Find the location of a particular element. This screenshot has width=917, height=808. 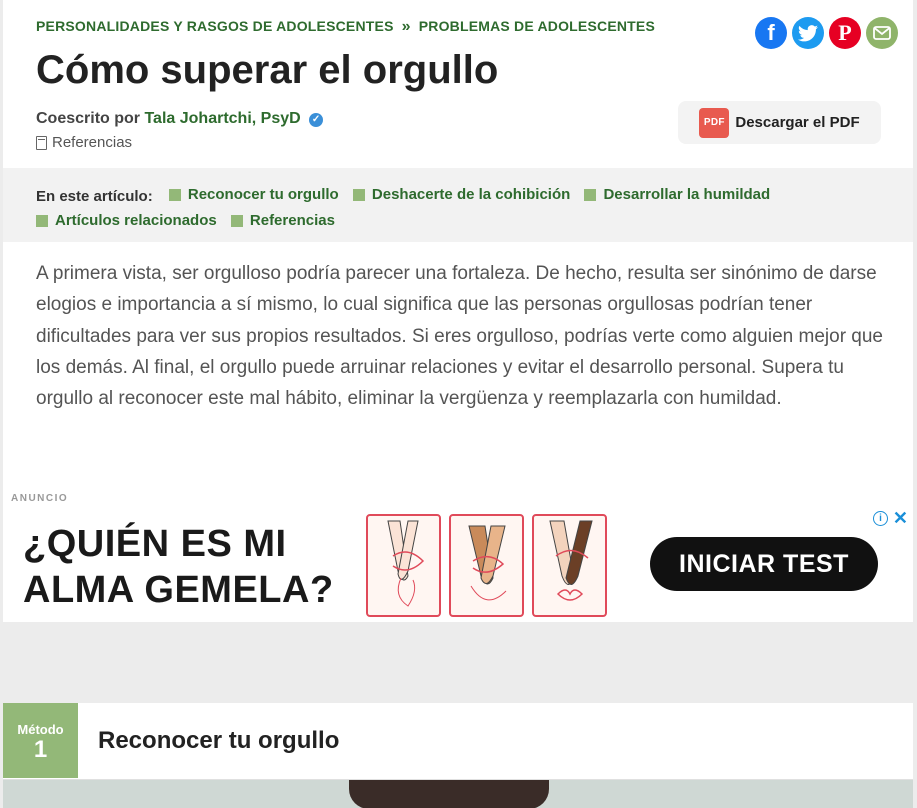

facebook-share-icon: f is located at coordinates (771, 33).